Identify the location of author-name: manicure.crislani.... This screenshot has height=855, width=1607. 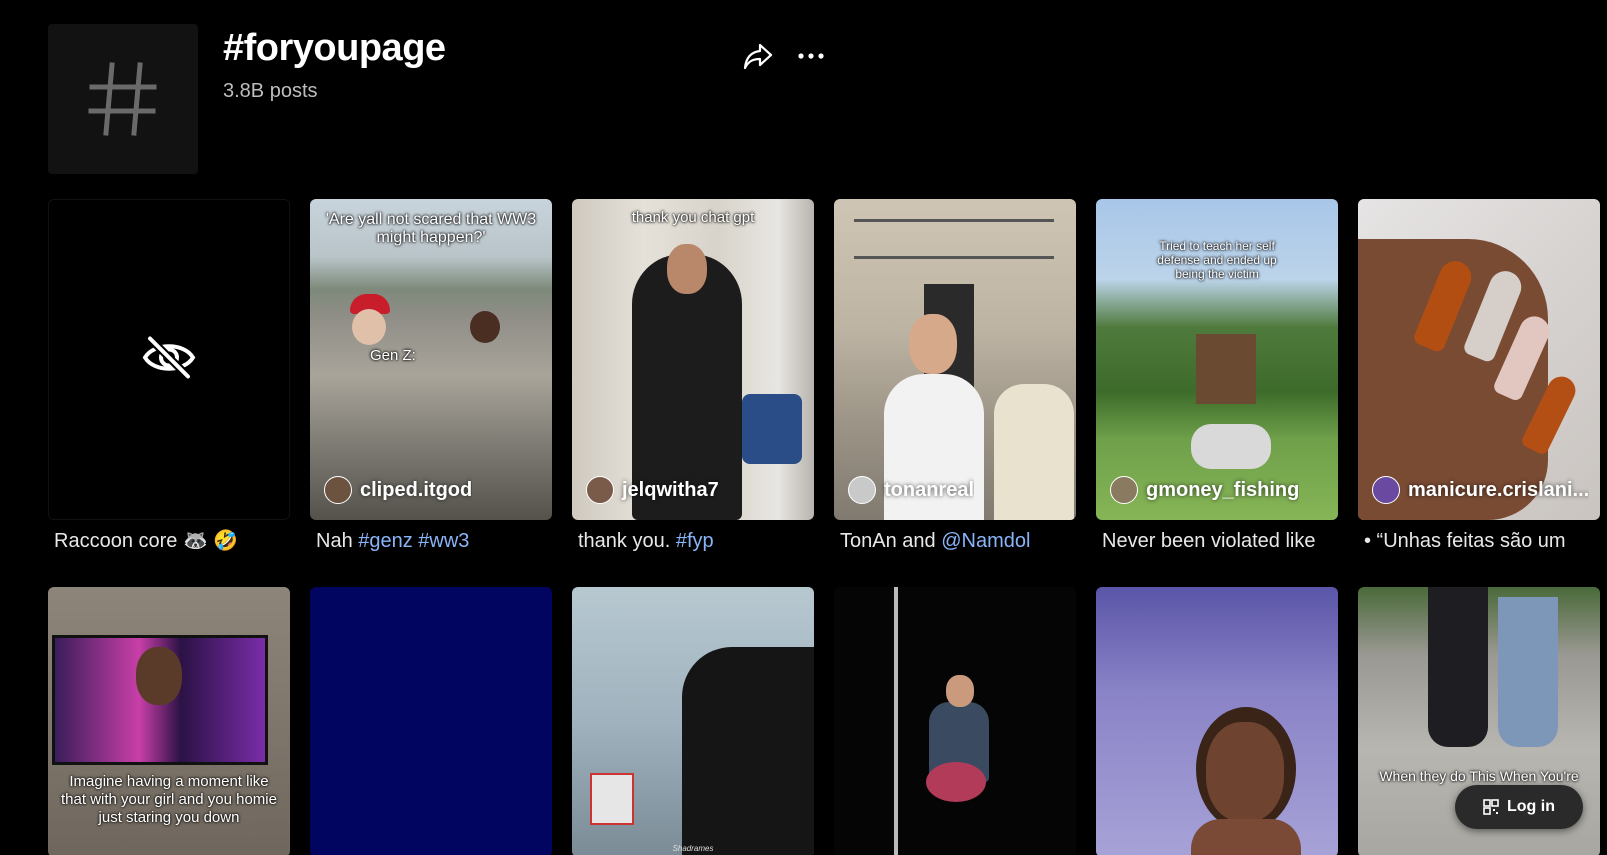
(1499, 489).